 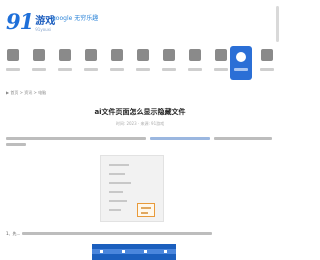 What do you see at coordinates (277, 24) in the screenshot?
I see `page-scrollbar` at bounding box center [277, 24].